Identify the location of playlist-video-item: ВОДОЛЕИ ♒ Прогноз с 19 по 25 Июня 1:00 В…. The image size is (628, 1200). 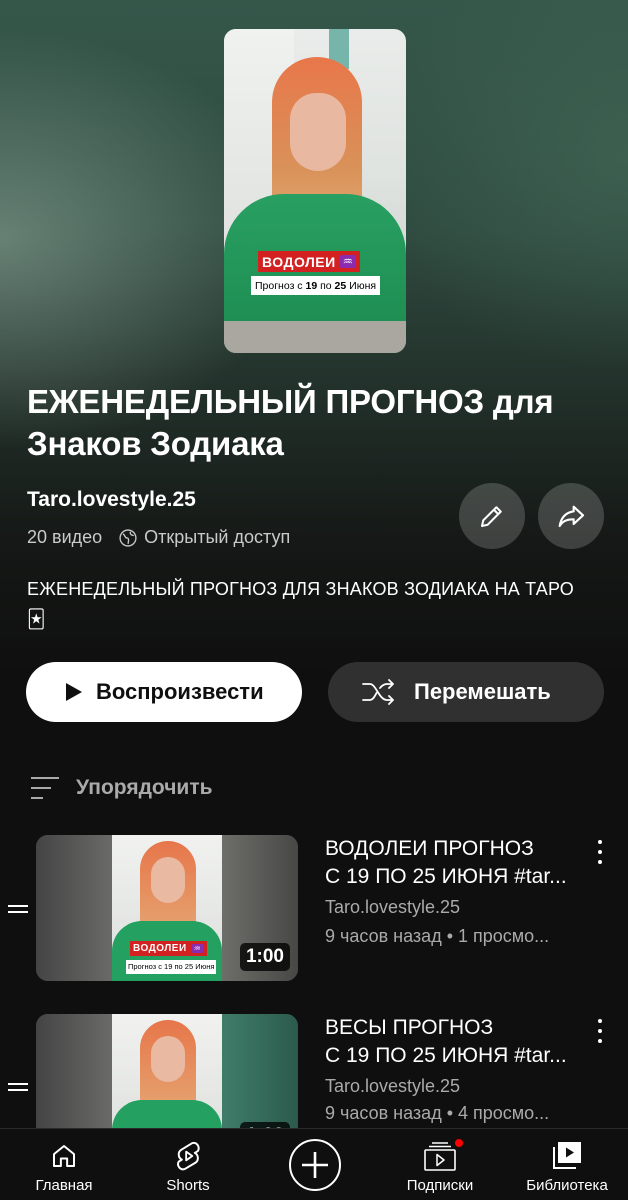
(314, 910).